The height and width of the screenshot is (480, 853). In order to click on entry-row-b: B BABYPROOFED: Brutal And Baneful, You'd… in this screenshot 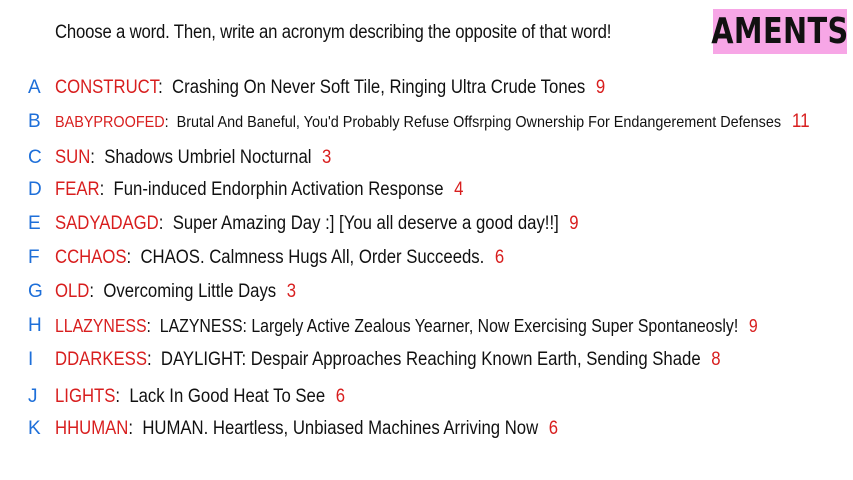, I will do `click(419, 121)`.